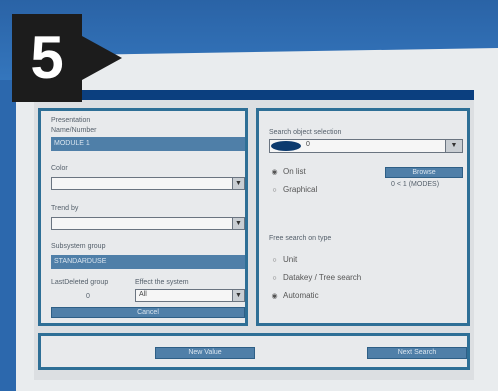 Image resolution: width=498 pixels, height=391 pixels. What do you see at coordinates (294, 171) in the screenshot?
I see `radio-label: On list` at bounding box center [294, 171].